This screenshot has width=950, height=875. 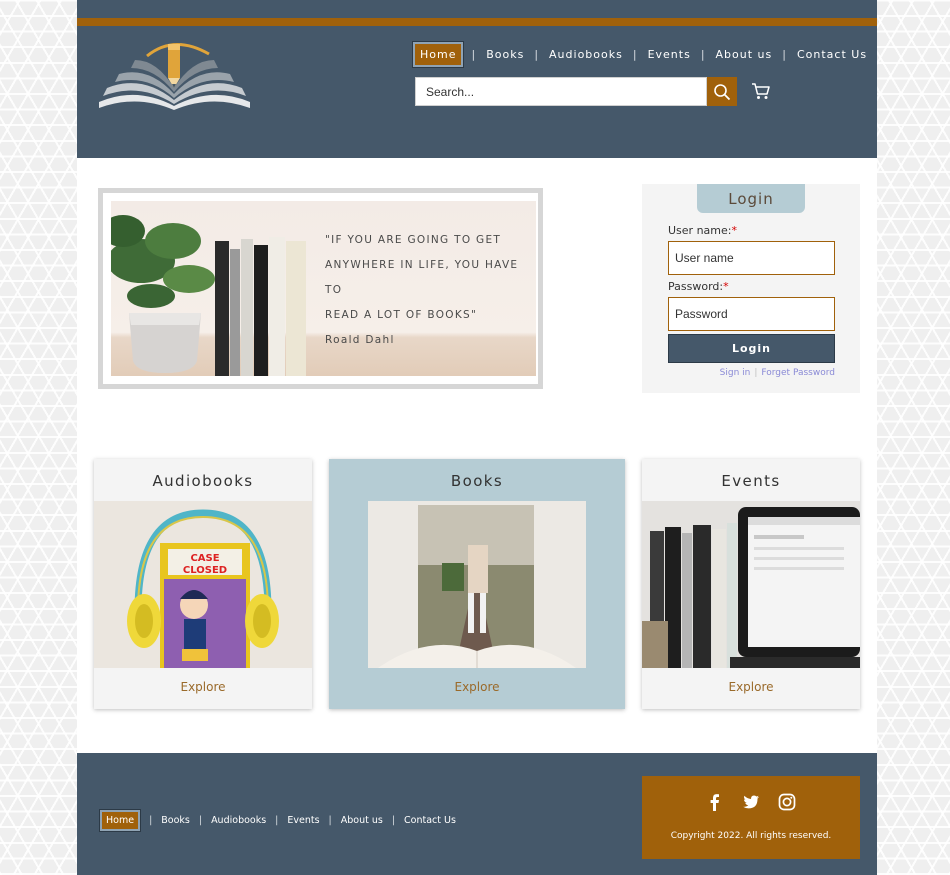 What do you see at coordinates (751, 314) in the screenshot?
I see `password-input` at bounding box center [751, 314].